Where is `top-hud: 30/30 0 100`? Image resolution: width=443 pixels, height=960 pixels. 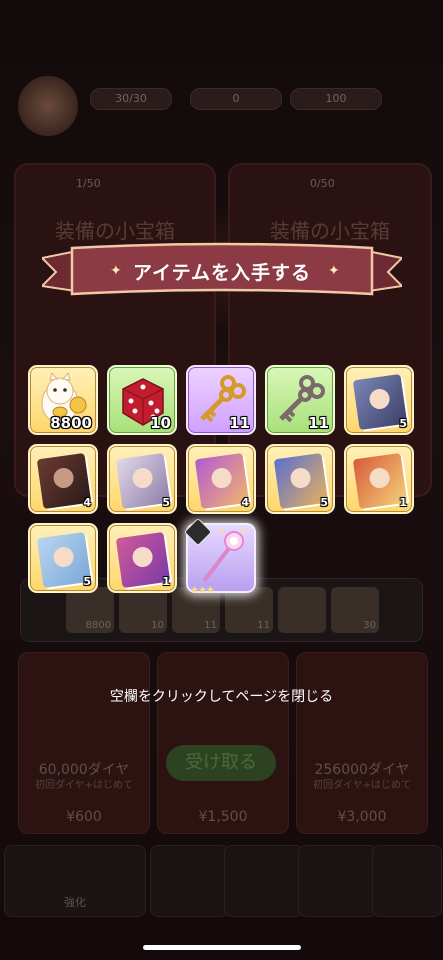 top-hud: 30/30 0 100 is located at coordinates (221, 104).